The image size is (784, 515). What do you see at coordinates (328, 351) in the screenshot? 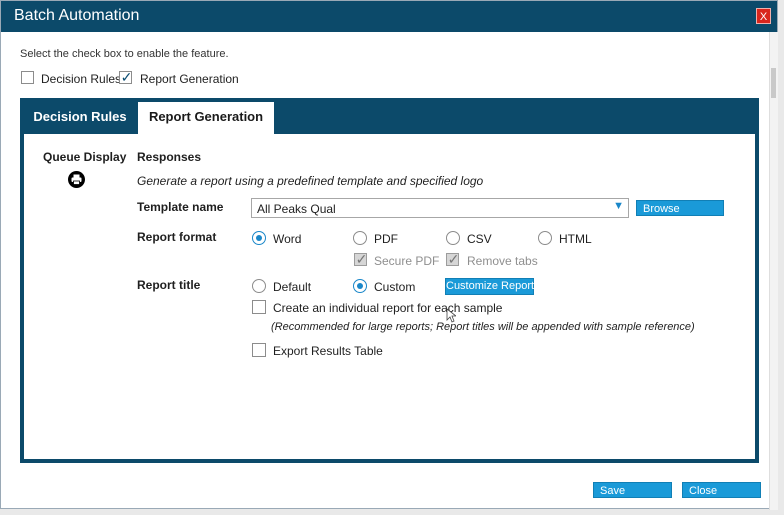
I see `export-results-label: Export Results Table` at bounding box center [328, 351].